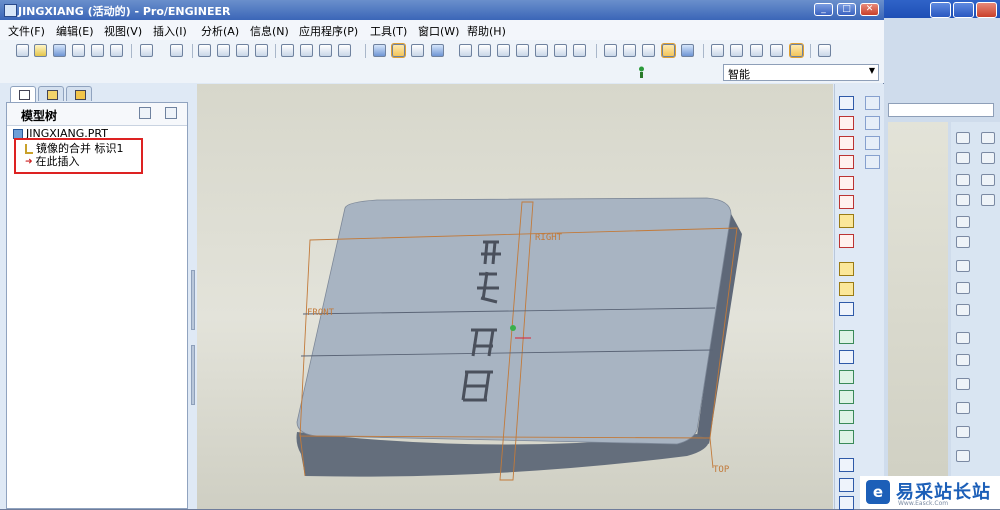  I want to click on view-manager-icon, so click(579, 50).